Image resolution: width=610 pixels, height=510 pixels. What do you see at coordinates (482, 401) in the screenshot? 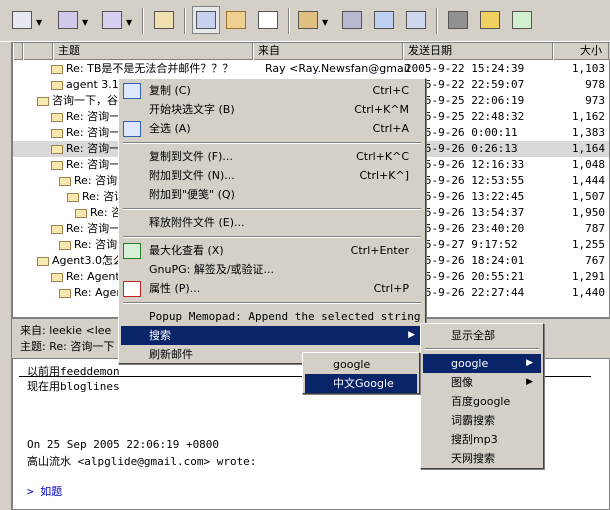
I see `search-baidu-google: 百度google` at bounding box center [482, 401].